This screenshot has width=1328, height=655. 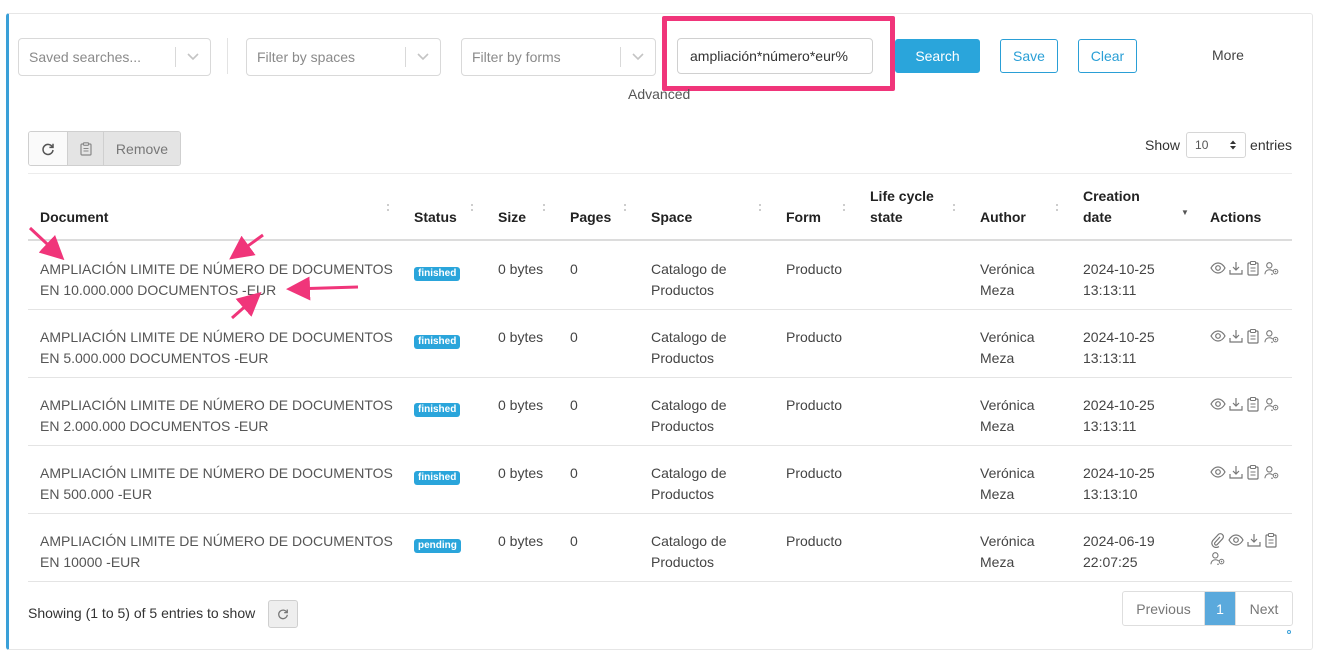 I want to click on show-label: Show, so click(x=1163, y=145).